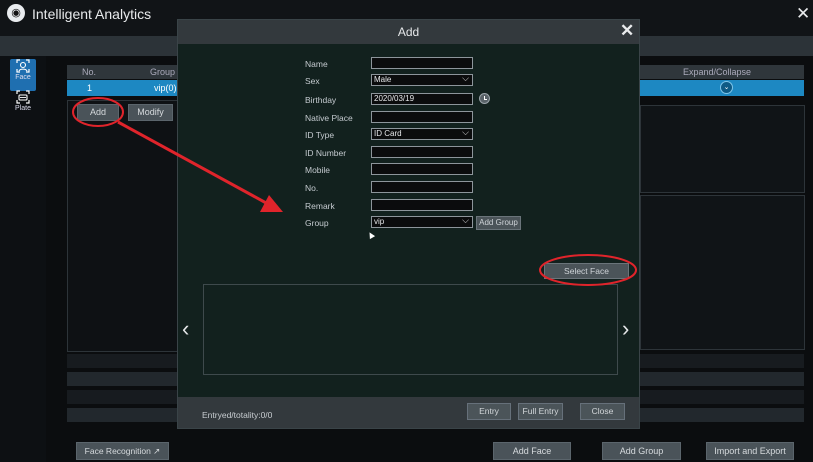  What do you see at coordinates (726, 87) in the screenshot?
I see `expand-icon: ⌄` at bounding box center [726, 87].